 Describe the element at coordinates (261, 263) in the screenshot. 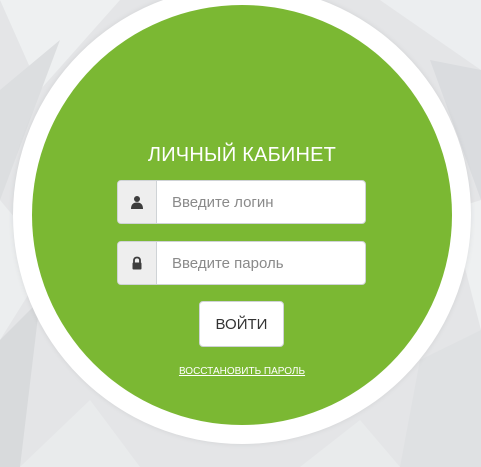

I see `password-input` at that location.